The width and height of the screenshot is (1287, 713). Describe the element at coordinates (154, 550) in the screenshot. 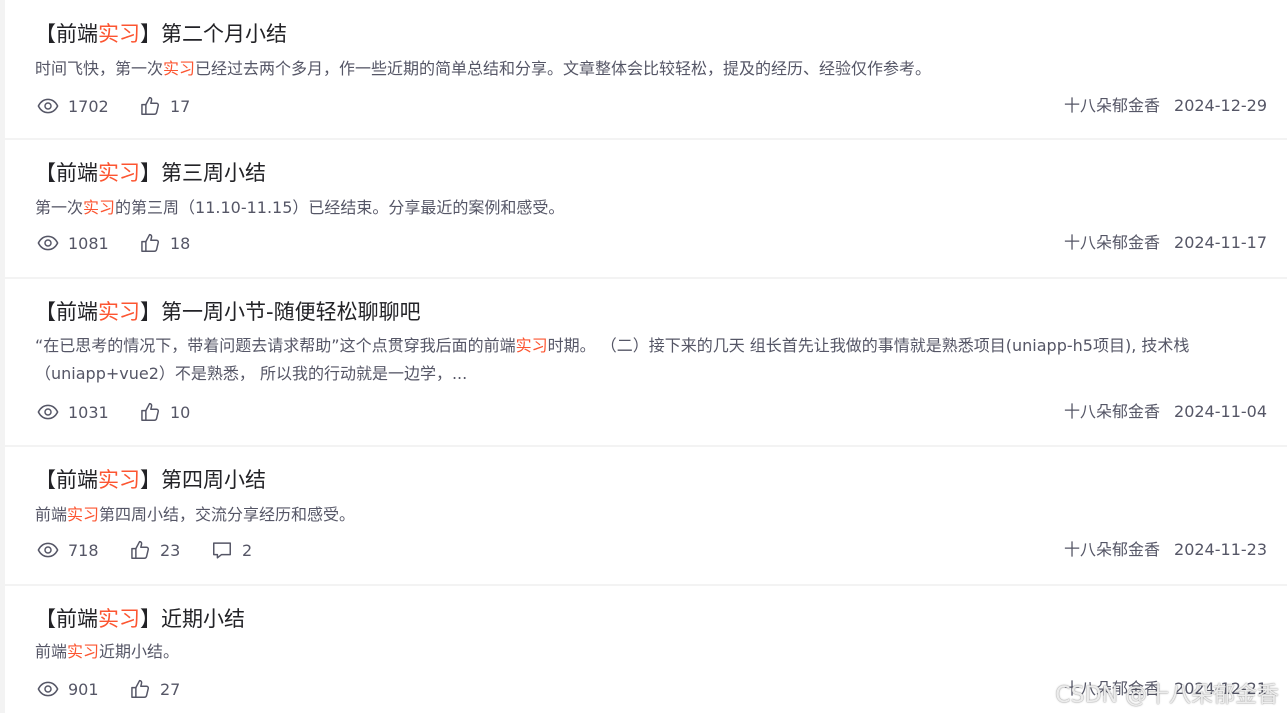

I see `like-count: 23` at that location.